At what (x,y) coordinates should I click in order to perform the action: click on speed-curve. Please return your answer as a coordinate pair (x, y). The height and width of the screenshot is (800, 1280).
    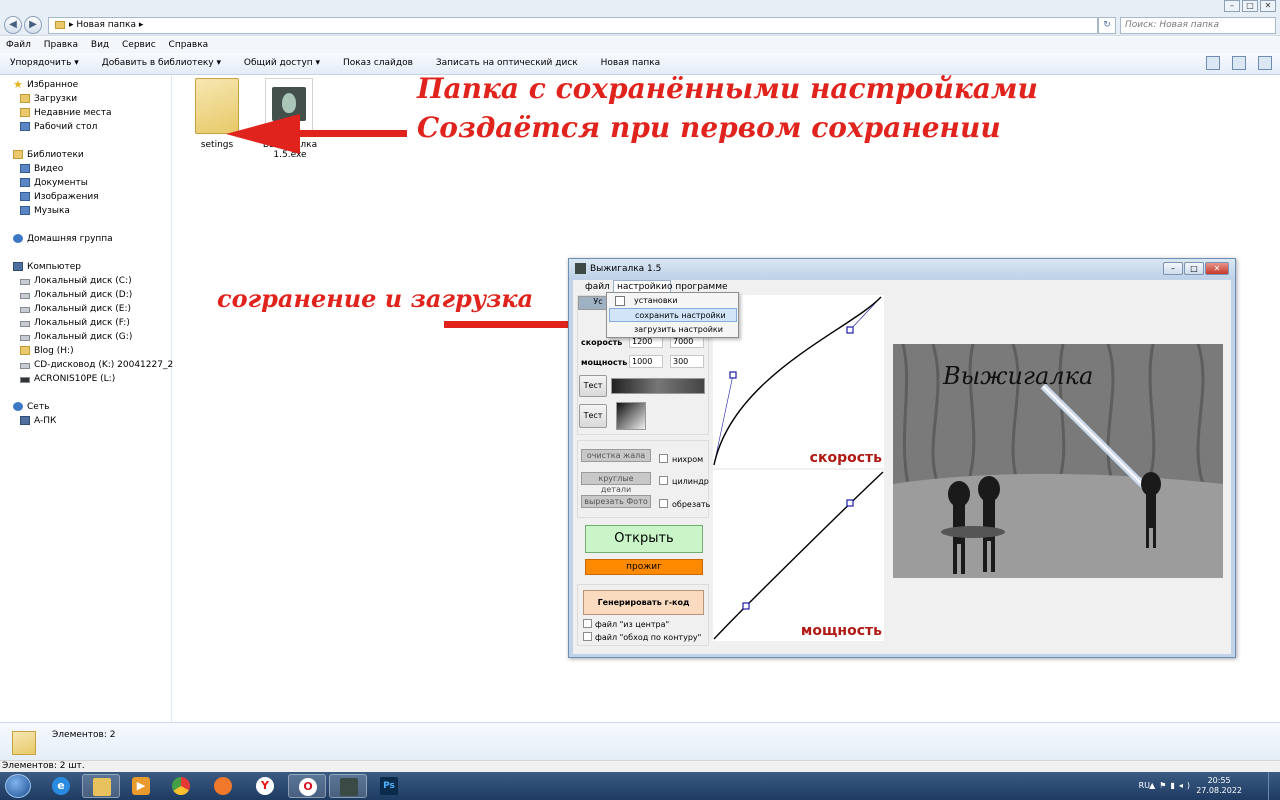
    Looking at the image, I should click on (797, 381).